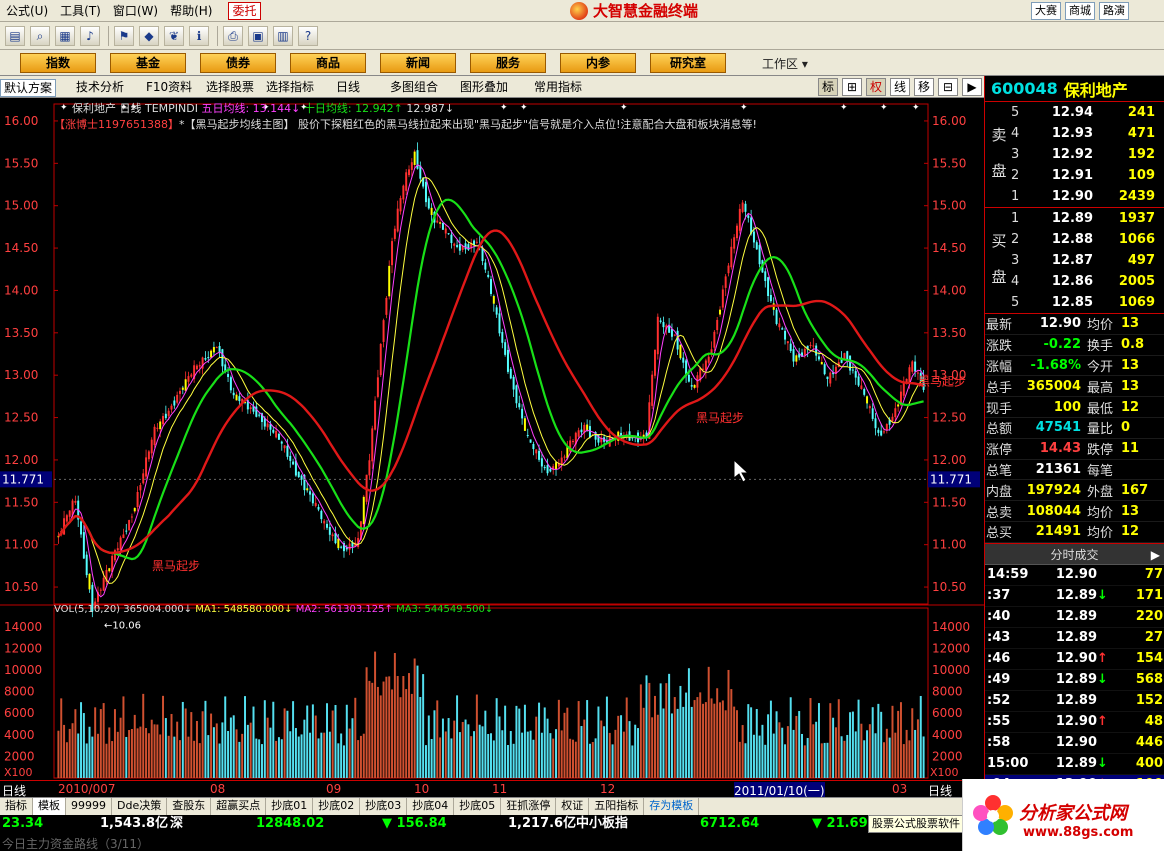 The height and width of the screenshot is (851, 1164). I want to click on select-stock-menu: 选择股票, so click(230, 87).